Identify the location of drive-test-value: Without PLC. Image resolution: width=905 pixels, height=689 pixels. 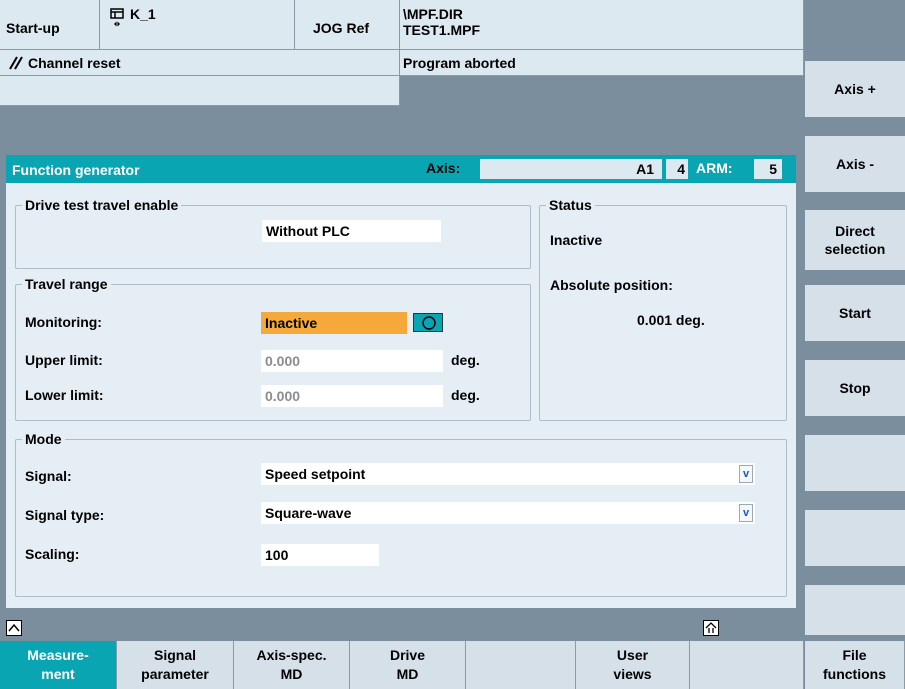
(351, 231).